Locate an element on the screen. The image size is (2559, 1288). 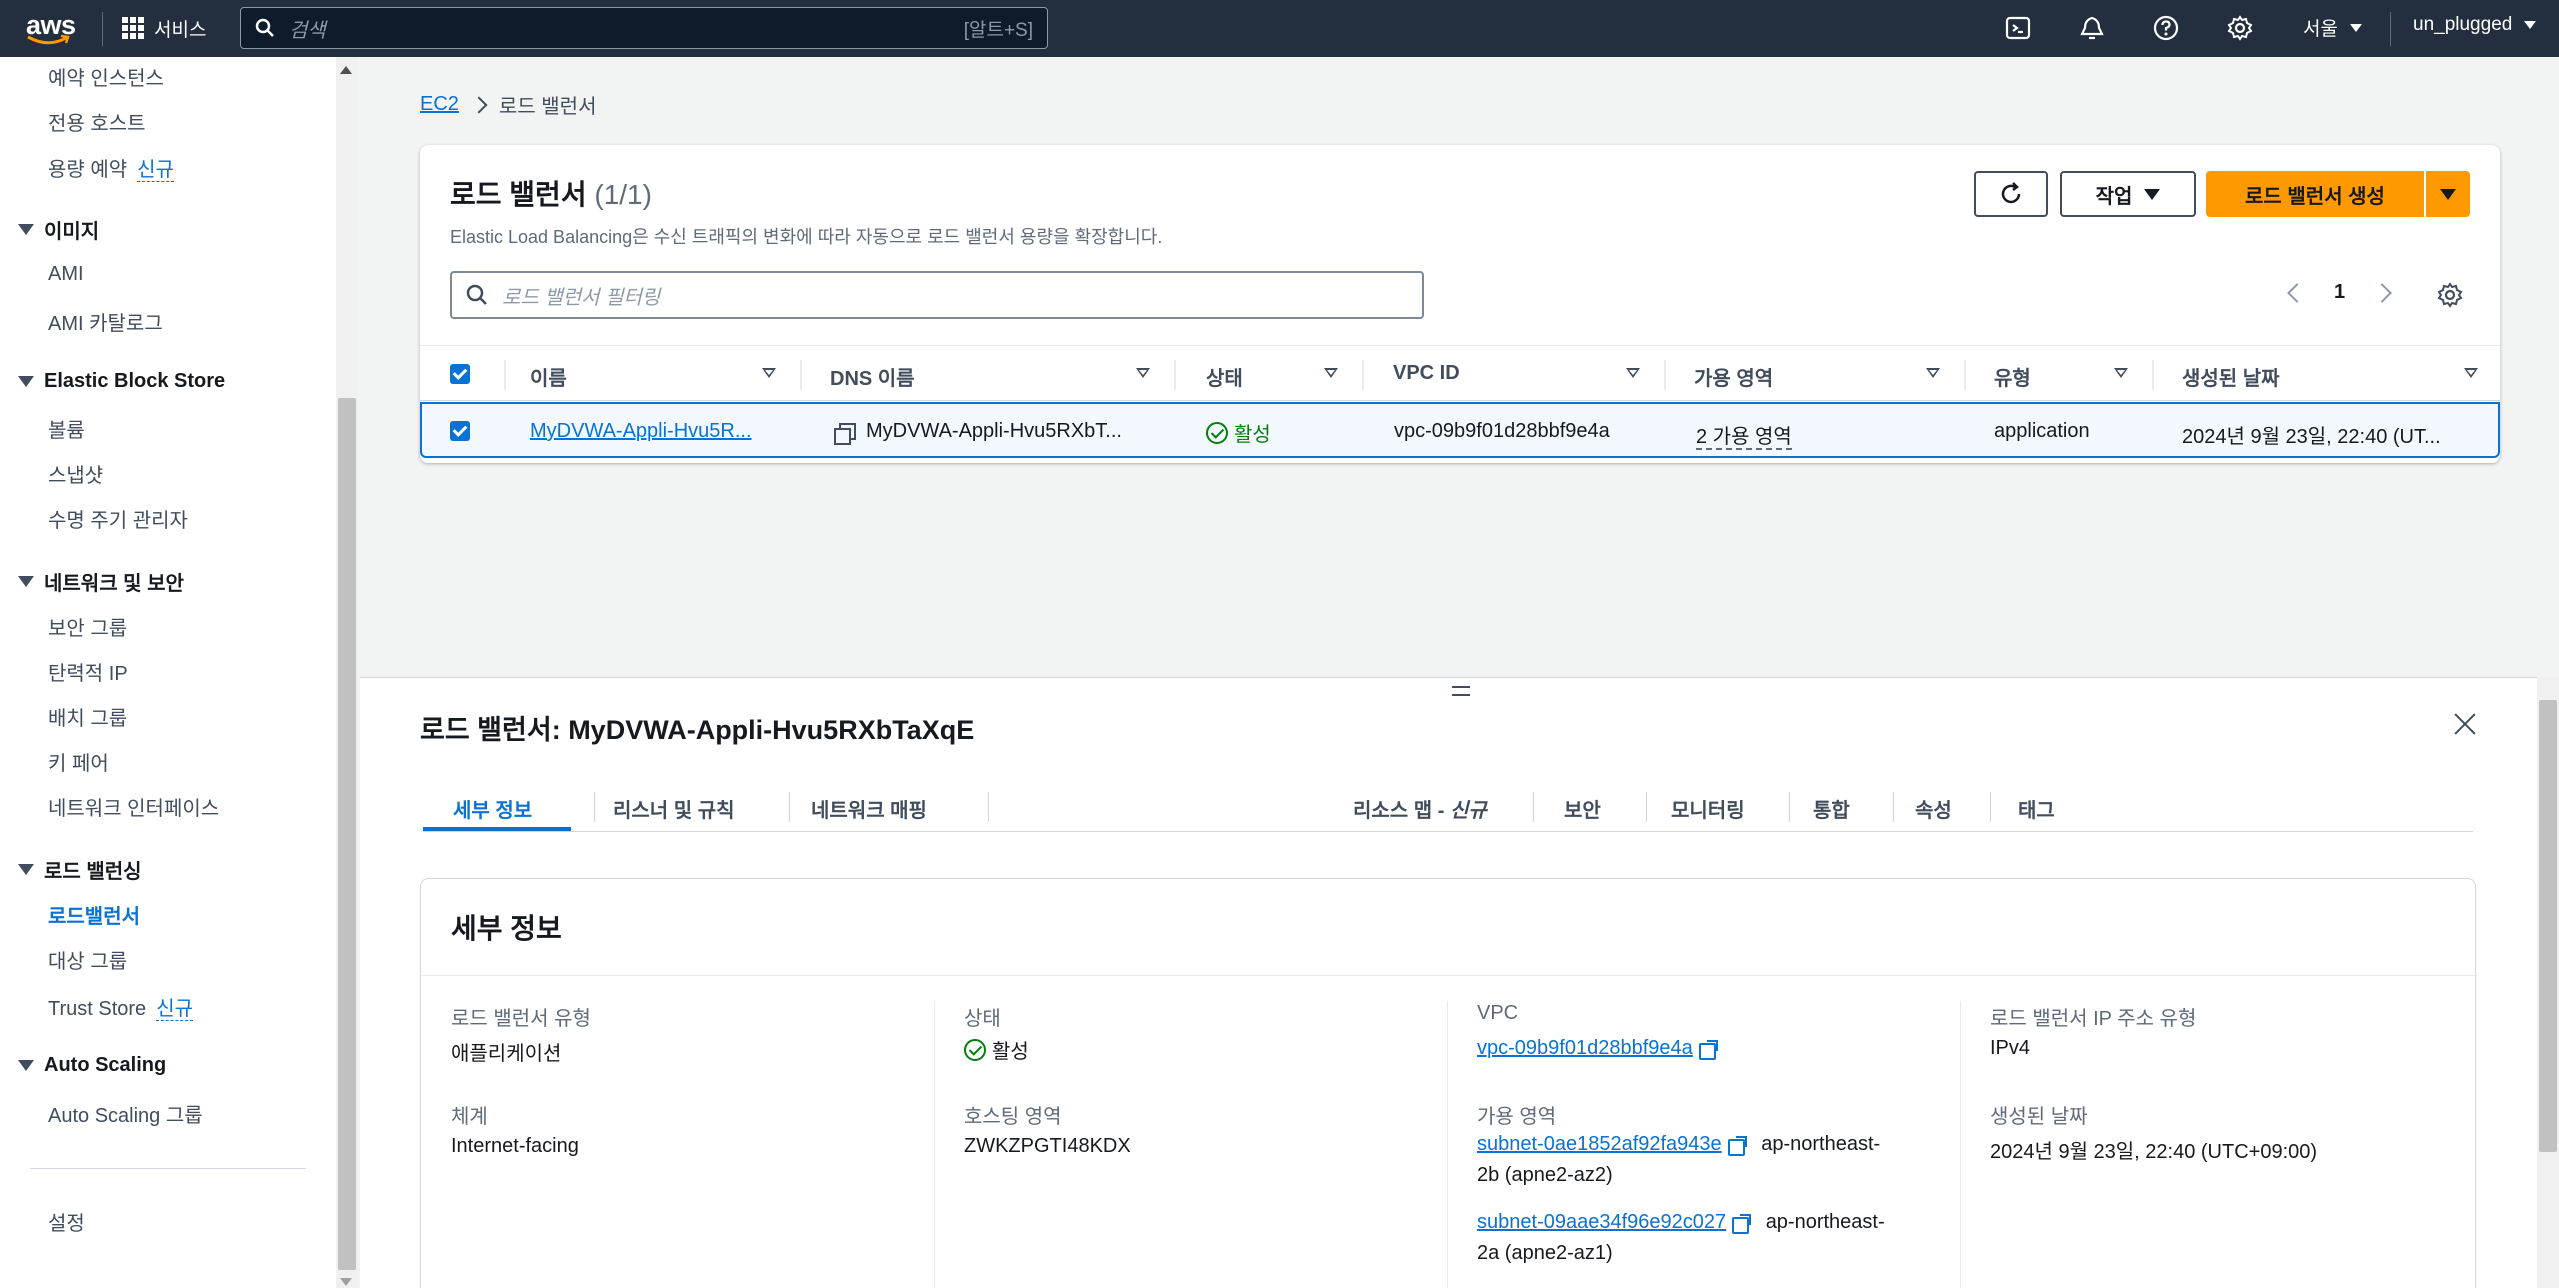
sidebar-item-auto-scaling-groups: Auto Scaling 그룹 is located at coordinates (125, 1113).